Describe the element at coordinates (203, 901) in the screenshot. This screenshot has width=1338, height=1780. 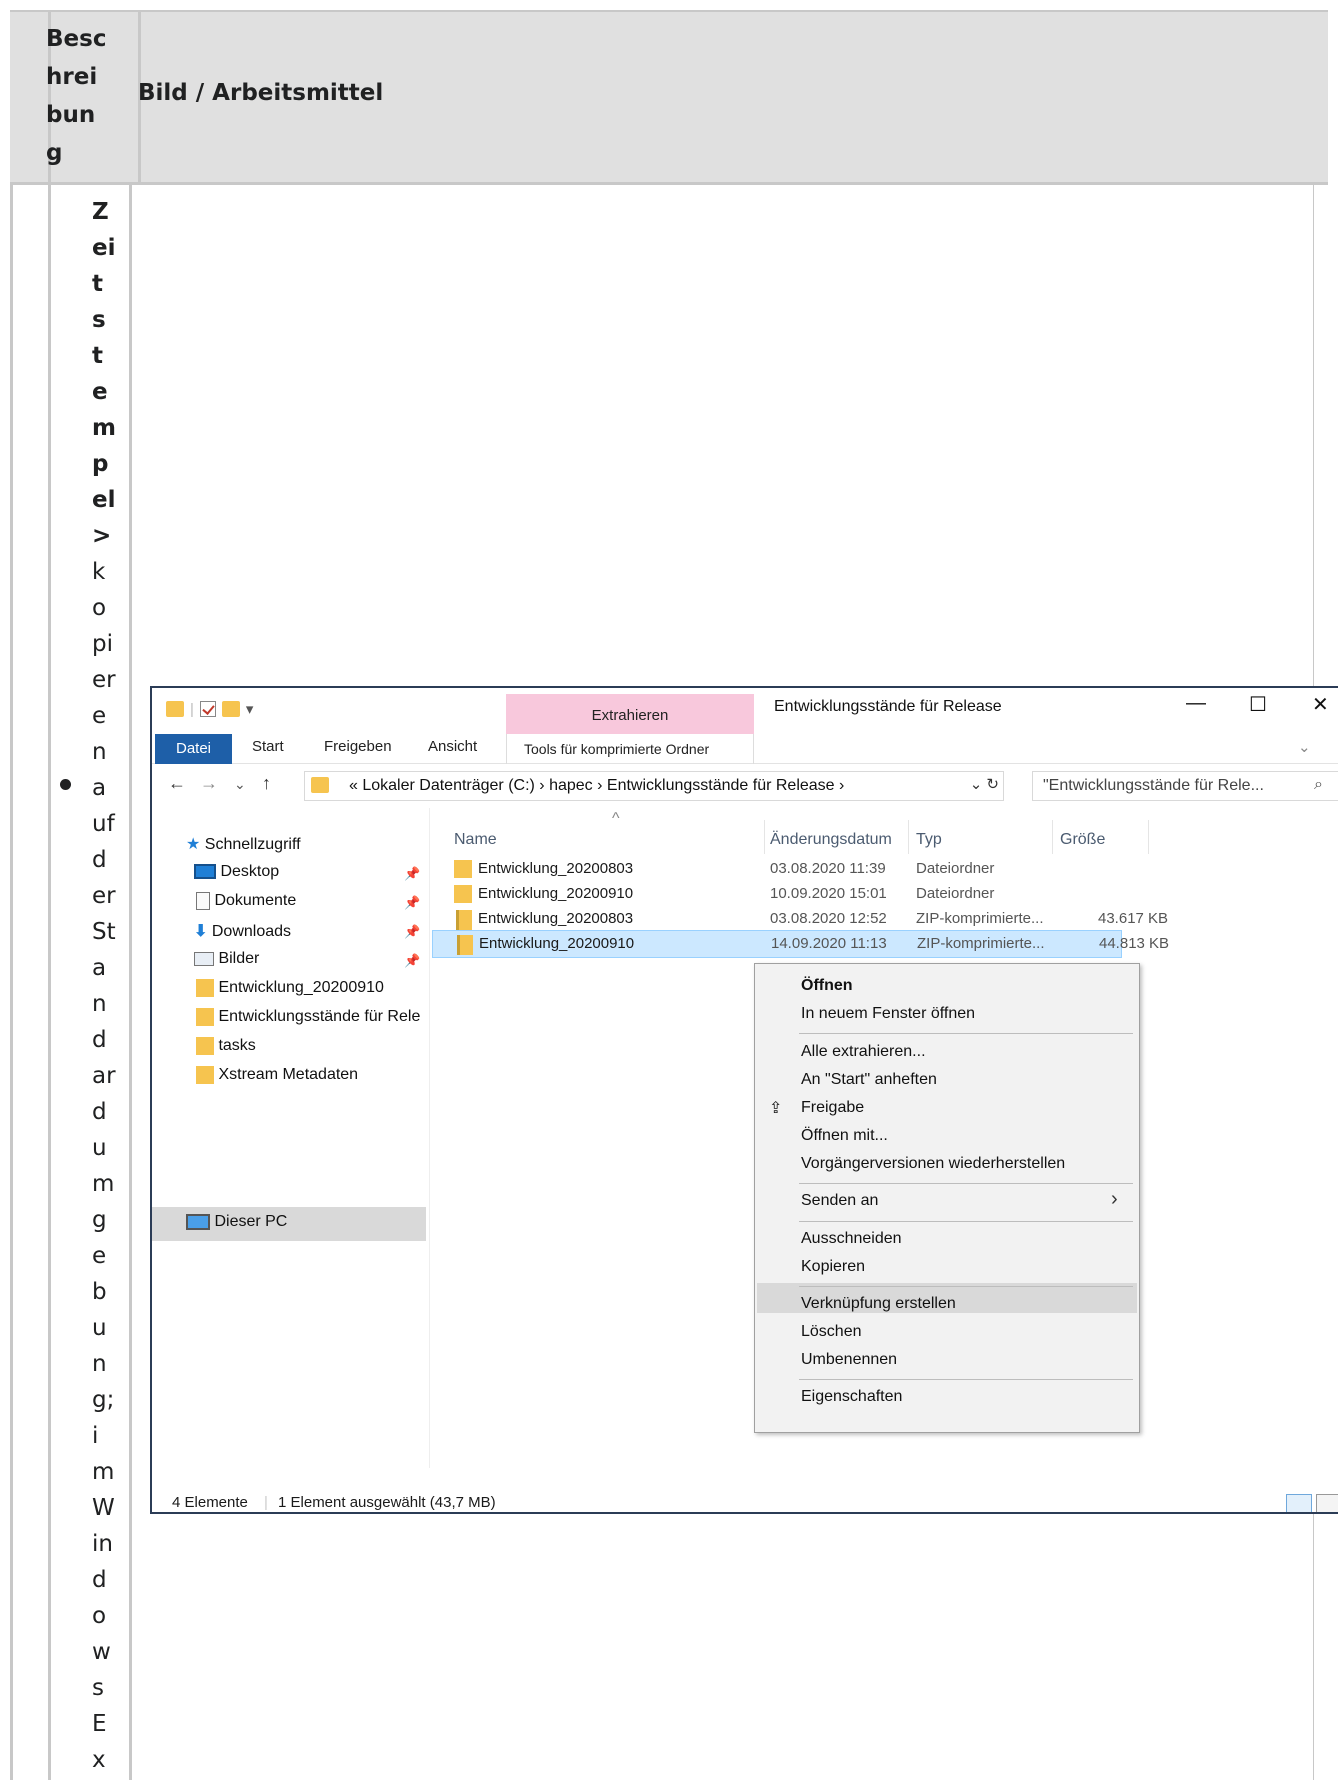
I see `document-icon` at that location.